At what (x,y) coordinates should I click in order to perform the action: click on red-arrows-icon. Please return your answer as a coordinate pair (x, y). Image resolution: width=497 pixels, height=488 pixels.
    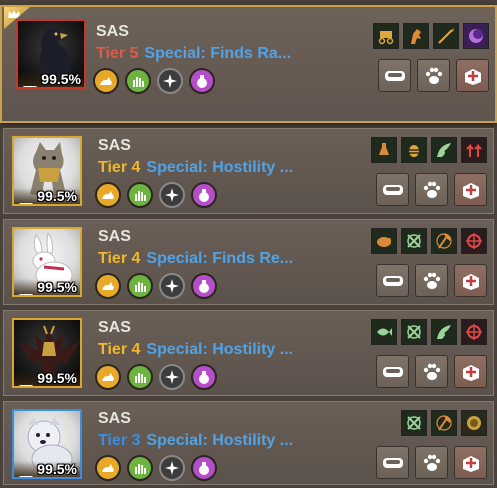
    Looking at the image, I should click on (474, 150).